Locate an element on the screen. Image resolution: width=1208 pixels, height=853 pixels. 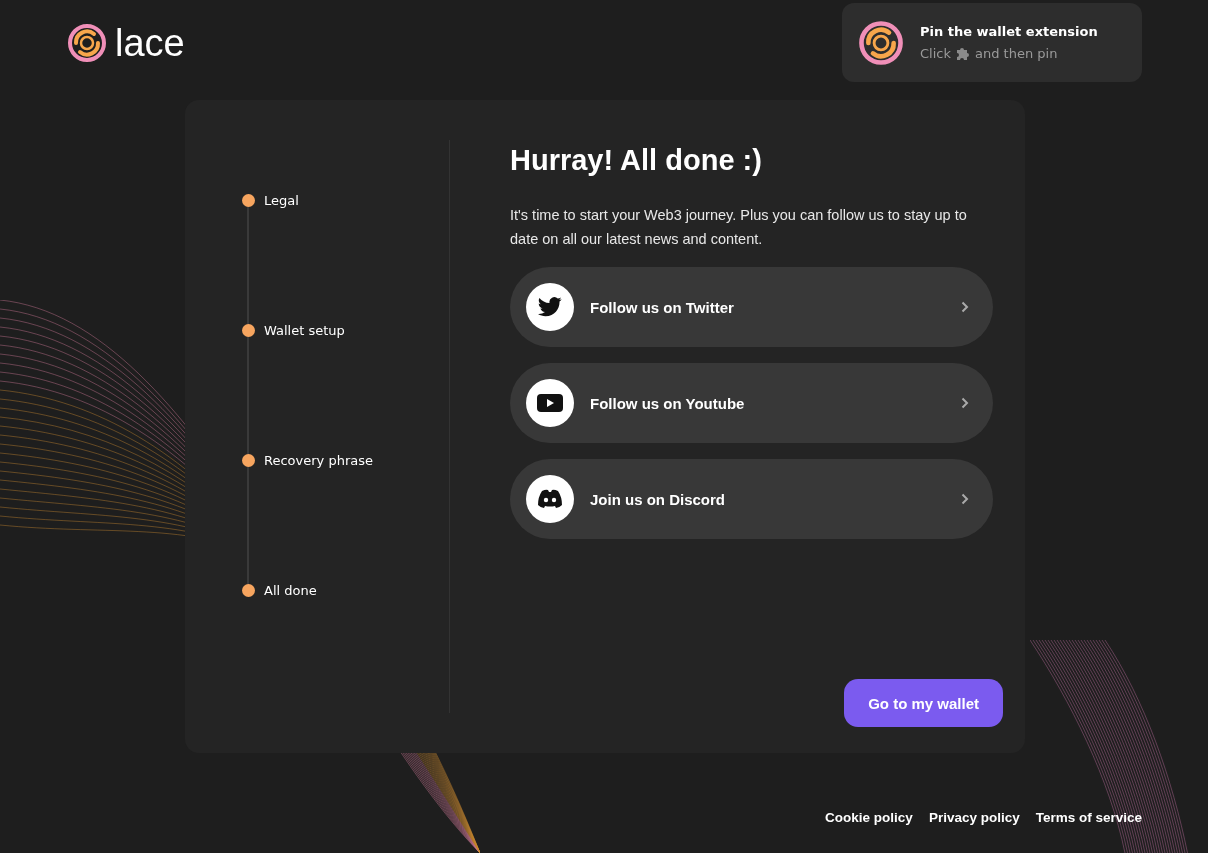
puzzle-piece-icon is located at coordinates (963, 53).